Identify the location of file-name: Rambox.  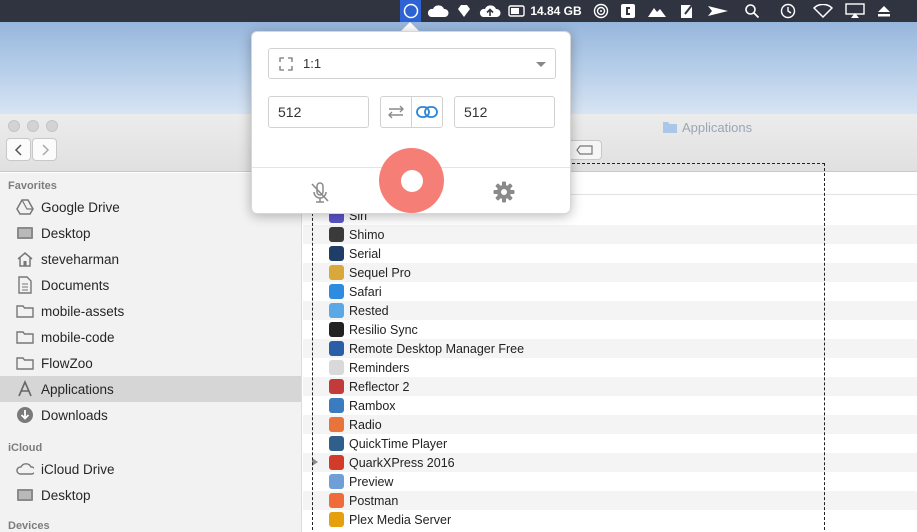
(372, 405).